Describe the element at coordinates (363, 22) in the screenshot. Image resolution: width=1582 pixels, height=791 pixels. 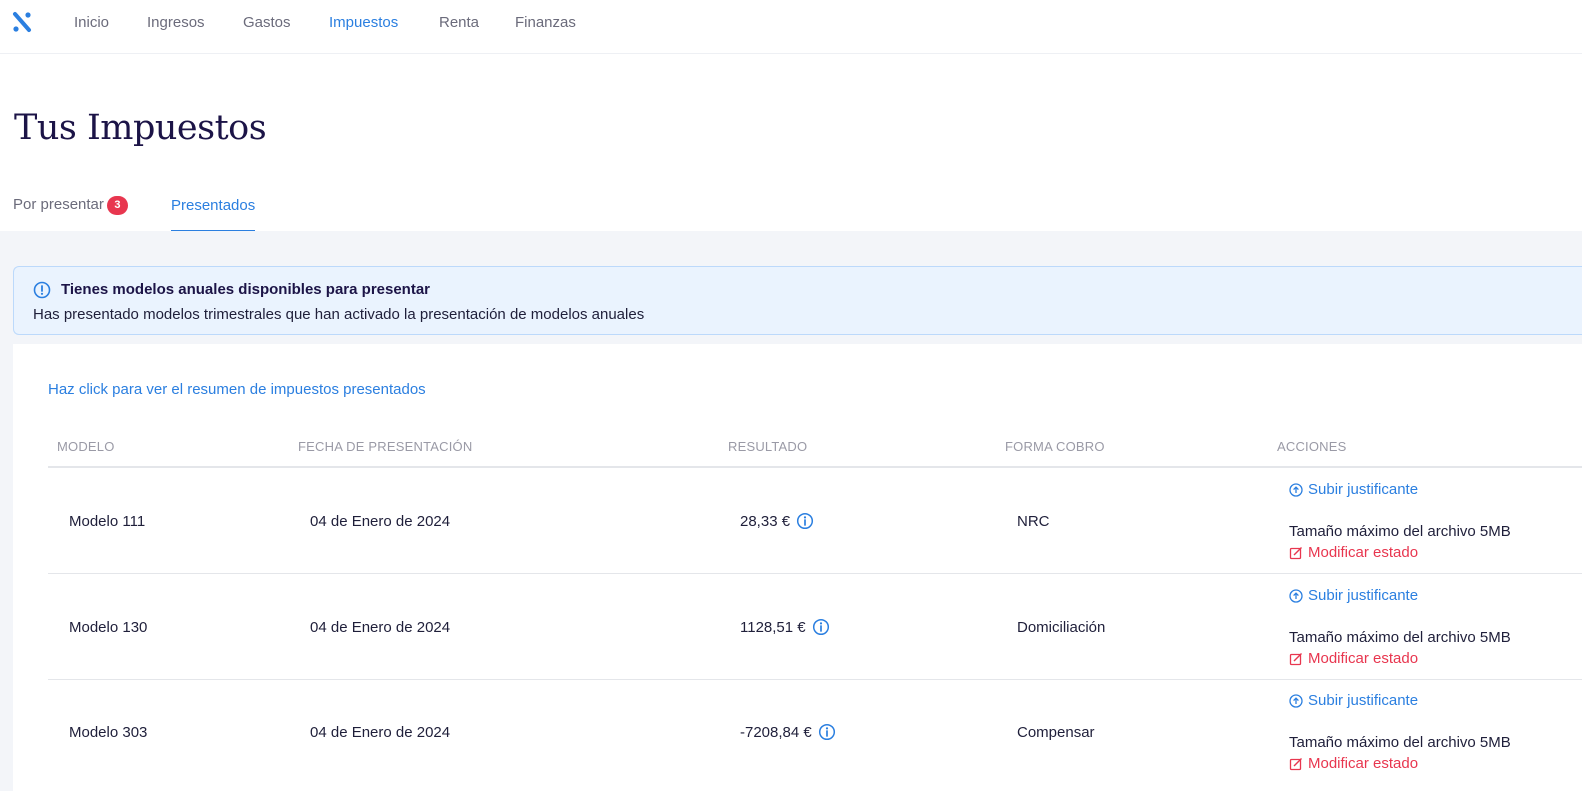
I see `nav-item-impuestos: Impuestos` at that location.